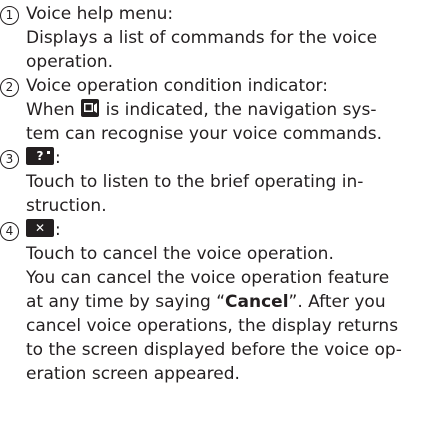 This screenshot has width=434, height=446. What do you see at coordinates (133, 374) in the screenshot?
I see `description-line: eration screen appeared.` at bounding box center [133, 374].